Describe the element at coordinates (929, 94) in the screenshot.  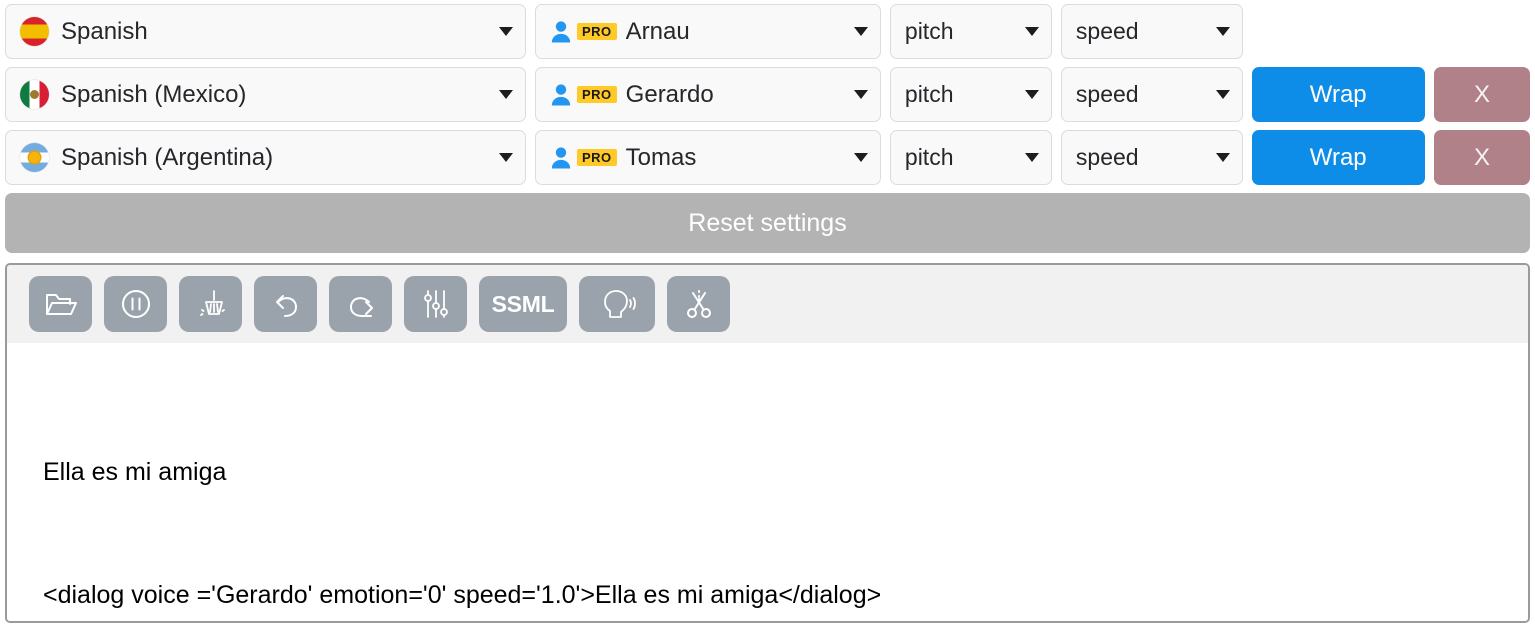
I see `pitch-label-1: pitch` at that location.